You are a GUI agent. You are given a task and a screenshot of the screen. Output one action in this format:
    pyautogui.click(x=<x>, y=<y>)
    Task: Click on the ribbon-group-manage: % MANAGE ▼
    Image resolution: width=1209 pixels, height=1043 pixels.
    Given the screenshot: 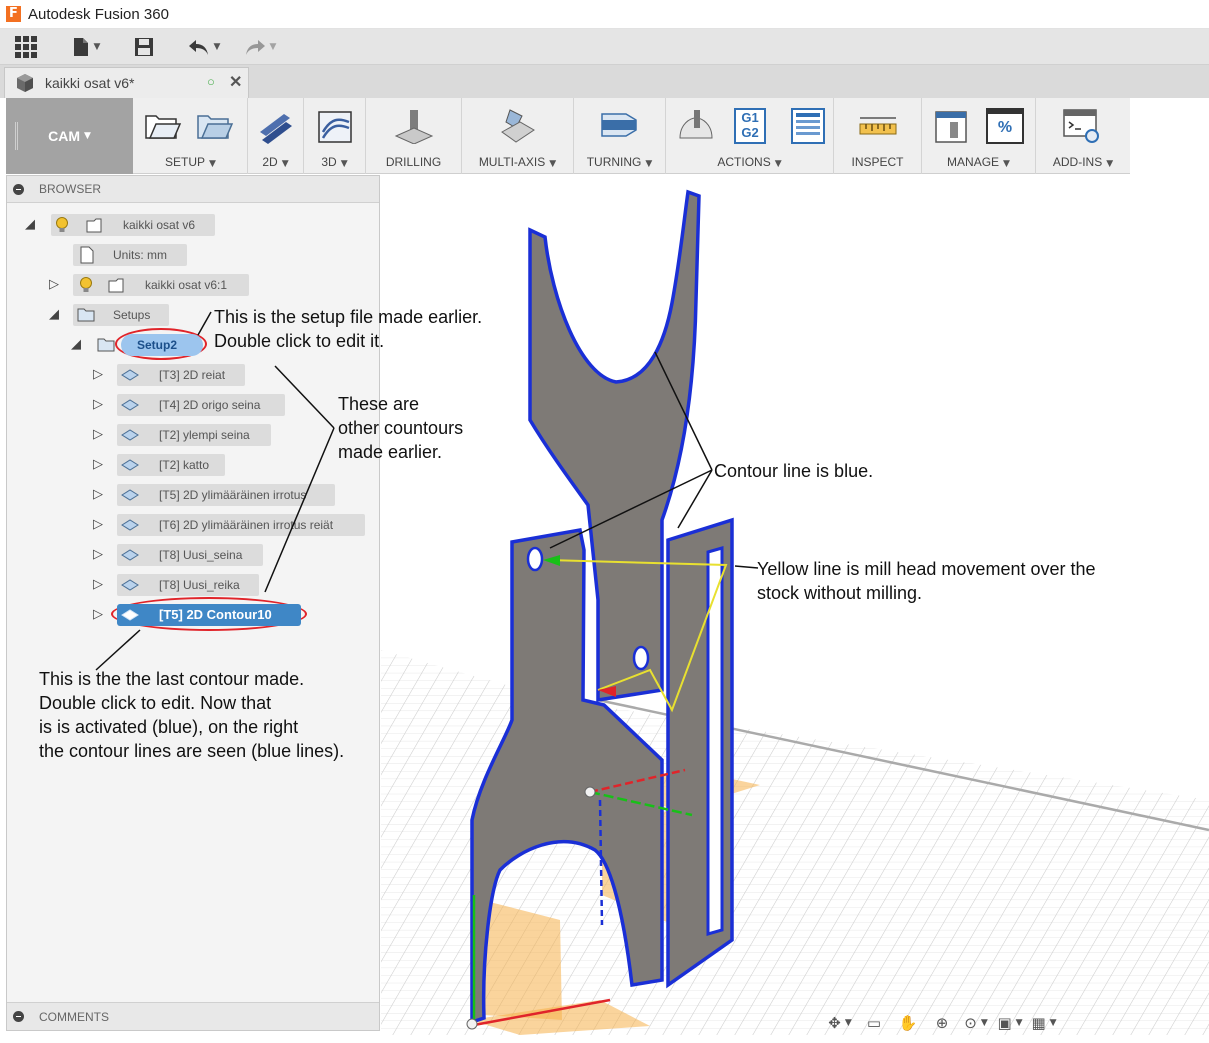 What is the action you would take?
    pyautogui.click(x=979, y=136)
    